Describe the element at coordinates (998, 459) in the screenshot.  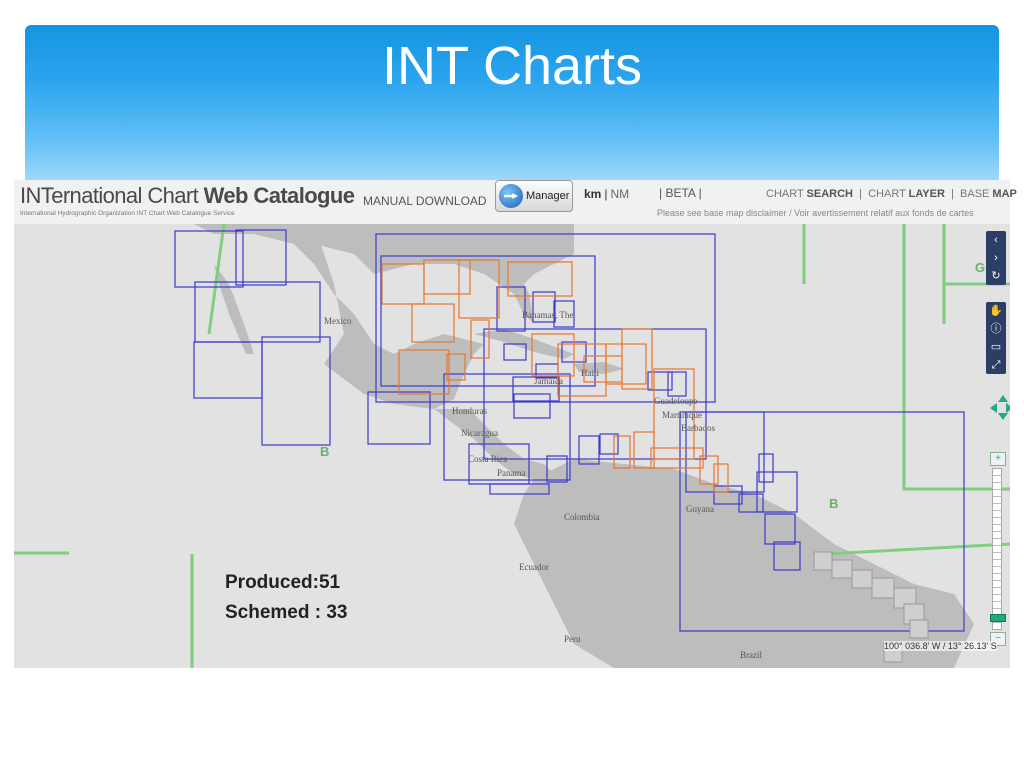
I see `zoom-in-button: +` at that location.